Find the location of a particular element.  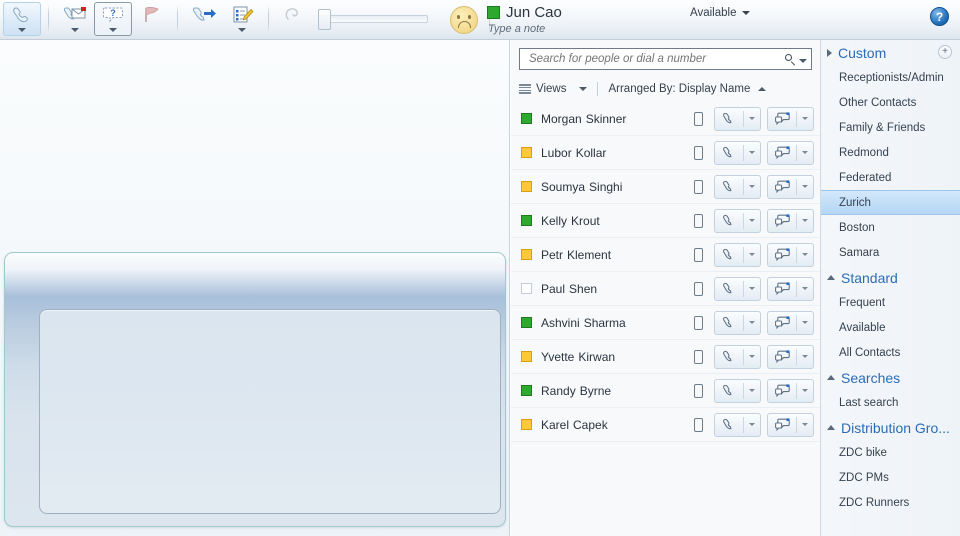

audio-device-button is located at coordinates (463, 19).